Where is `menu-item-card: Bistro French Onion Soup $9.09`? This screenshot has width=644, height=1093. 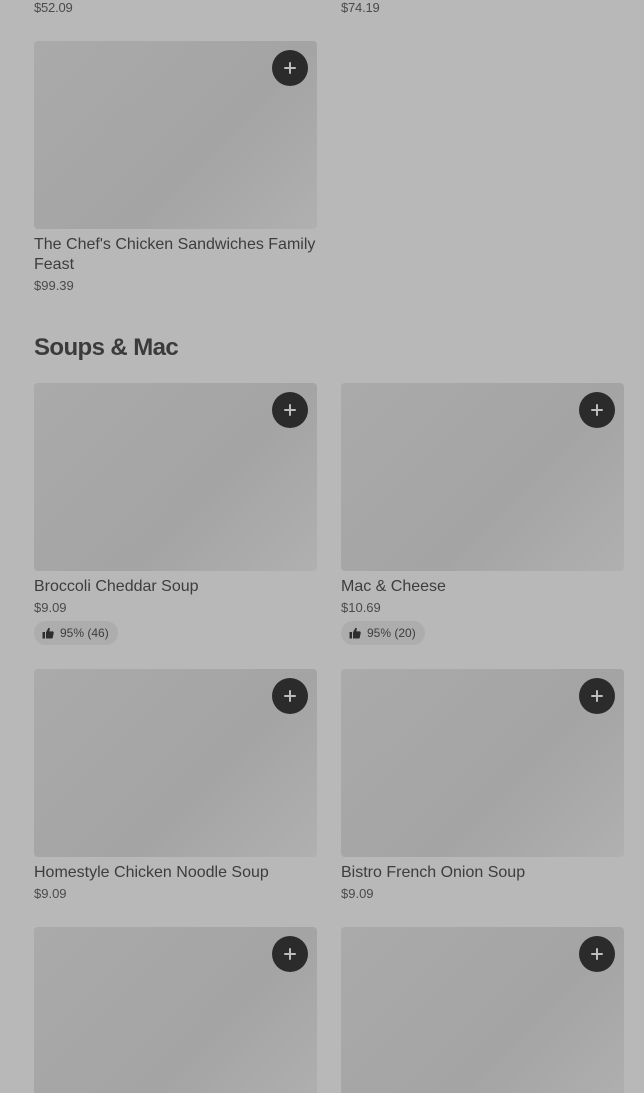 menu-item-card: Bistro French Onion Soup $9.09 is located at coordinates (482, 785).